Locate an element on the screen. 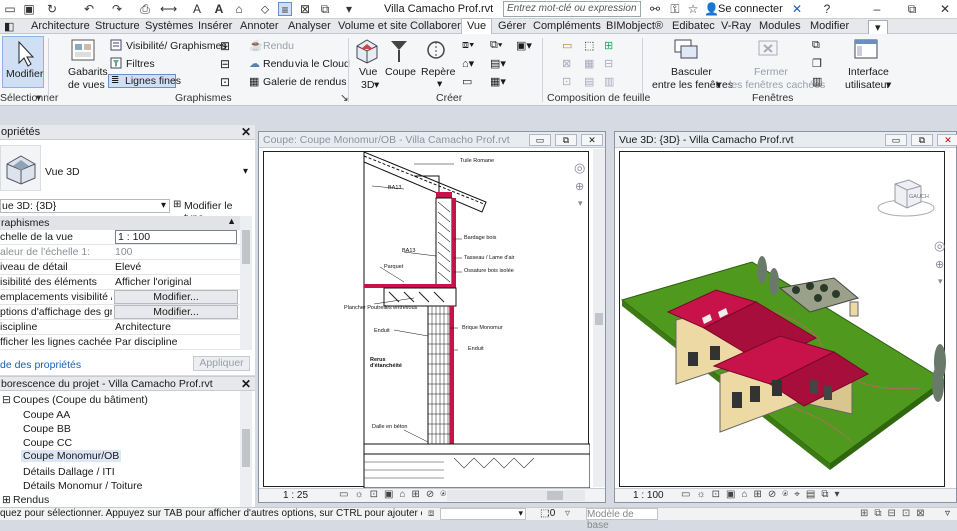 The width and height of the screenshot is (957, 531). user-icon: 👤 is located at coordinates (711, 9).